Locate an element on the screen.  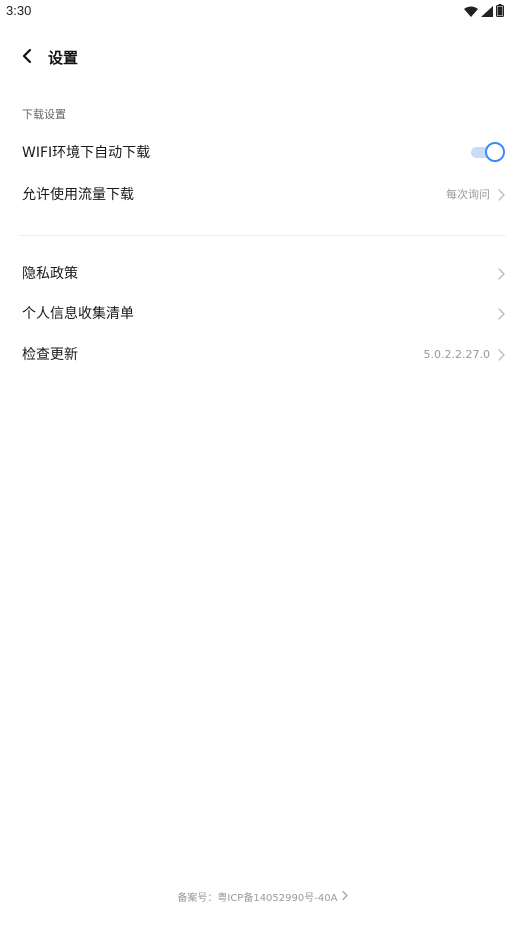
privacy-policy-label: 隐私政策 is located at coordinates (50, 274).